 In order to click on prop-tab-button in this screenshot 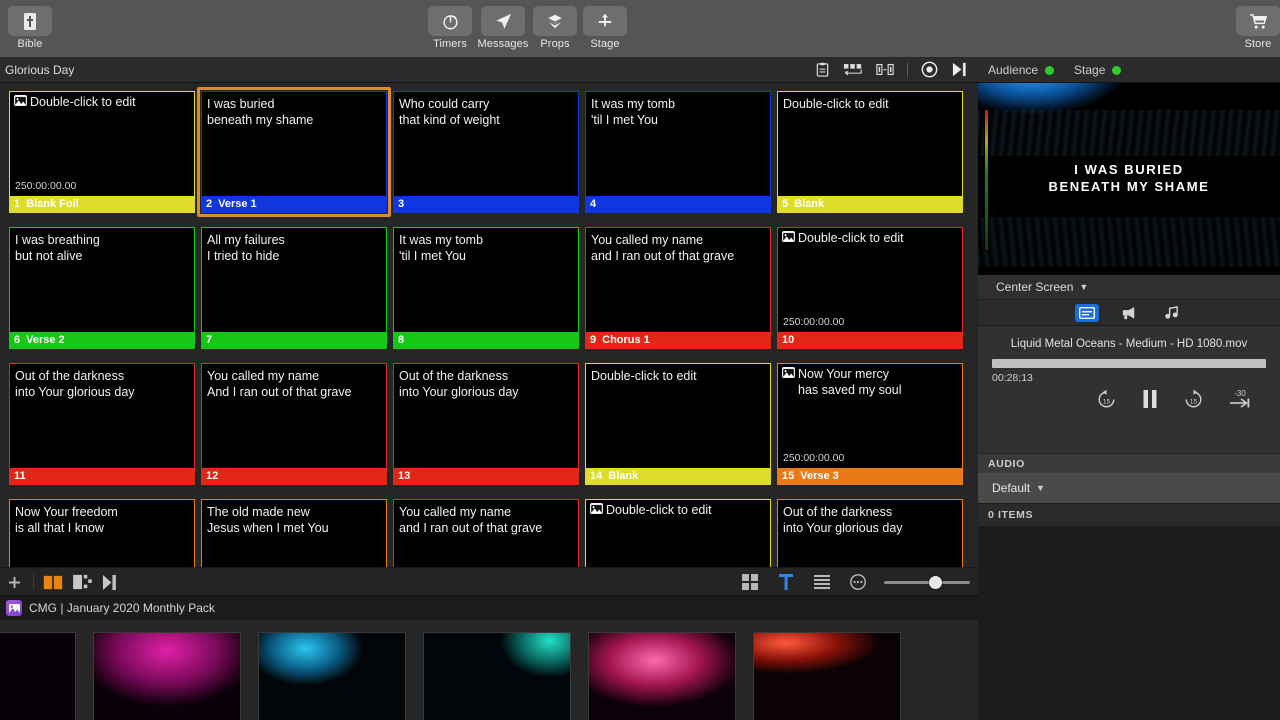, I will do `click(1129, 313)`.